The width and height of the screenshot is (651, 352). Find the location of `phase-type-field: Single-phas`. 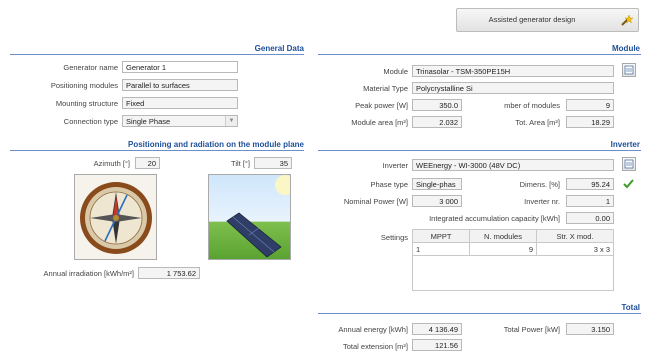

phase-type-field: Single-phas is located at coordinates (437, 184).